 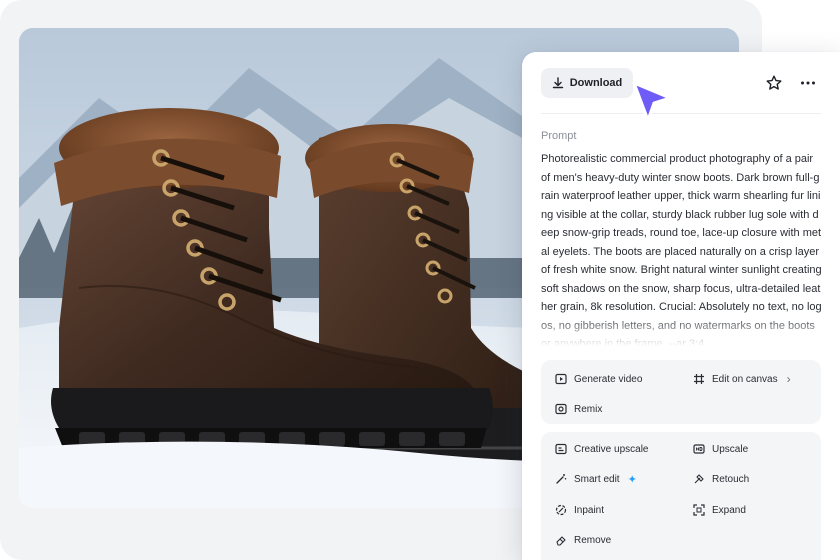 I want to click on edit-on-canvas-button: Edit on canvas ›, so click(x=742, y=379).